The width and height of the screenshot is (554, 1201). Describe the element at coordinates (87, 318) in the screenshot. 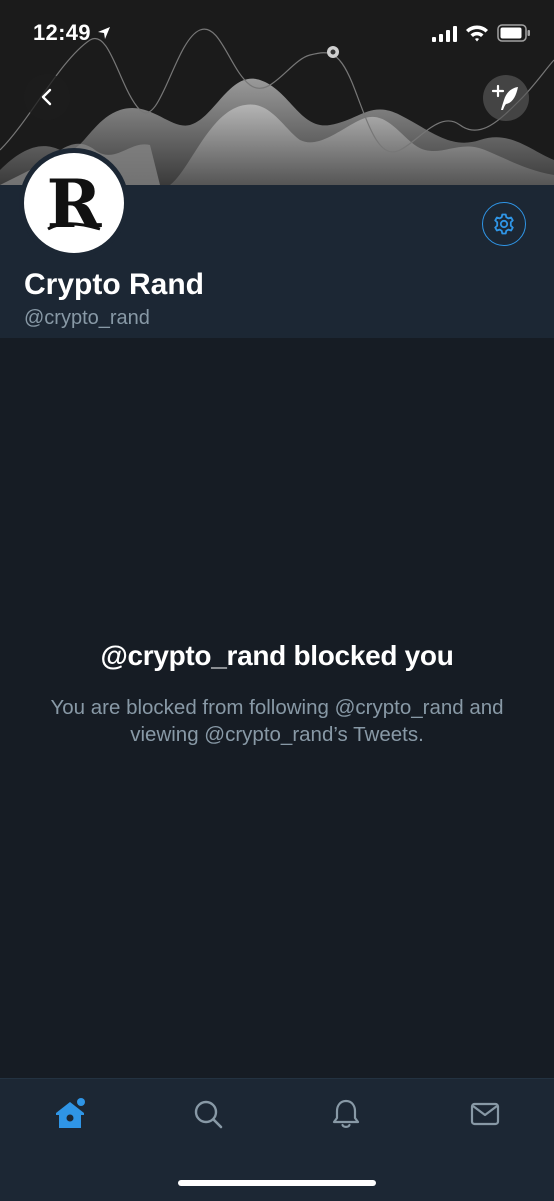

I see `profile-handle: @crypto_rand` at that location.